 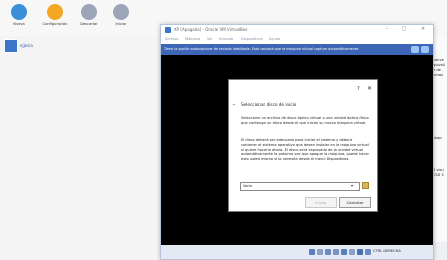 I want to click on vm-os-icon, so click(x=11, y=46).